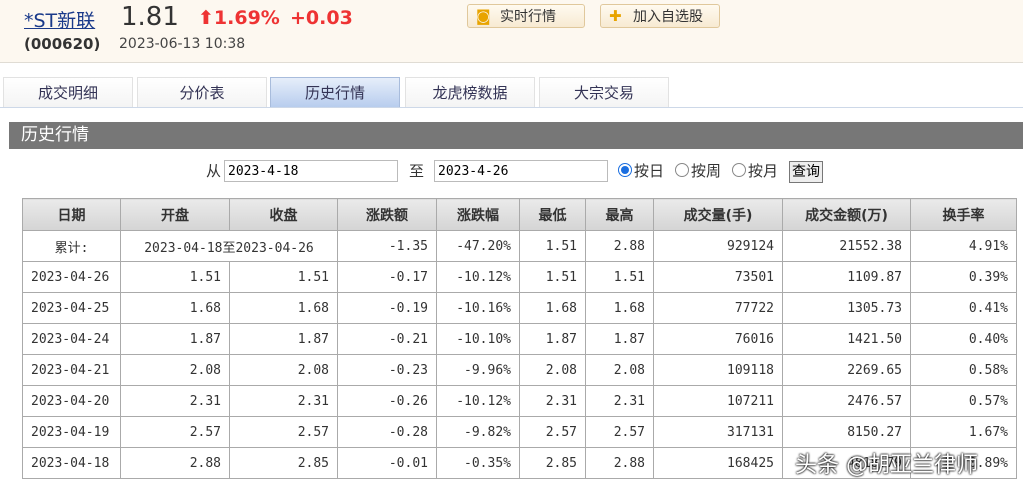 Image resolution: width=1023 pixels, height=491 pixels. I want to click on radio-weekly: 按周, so click(698, 170).